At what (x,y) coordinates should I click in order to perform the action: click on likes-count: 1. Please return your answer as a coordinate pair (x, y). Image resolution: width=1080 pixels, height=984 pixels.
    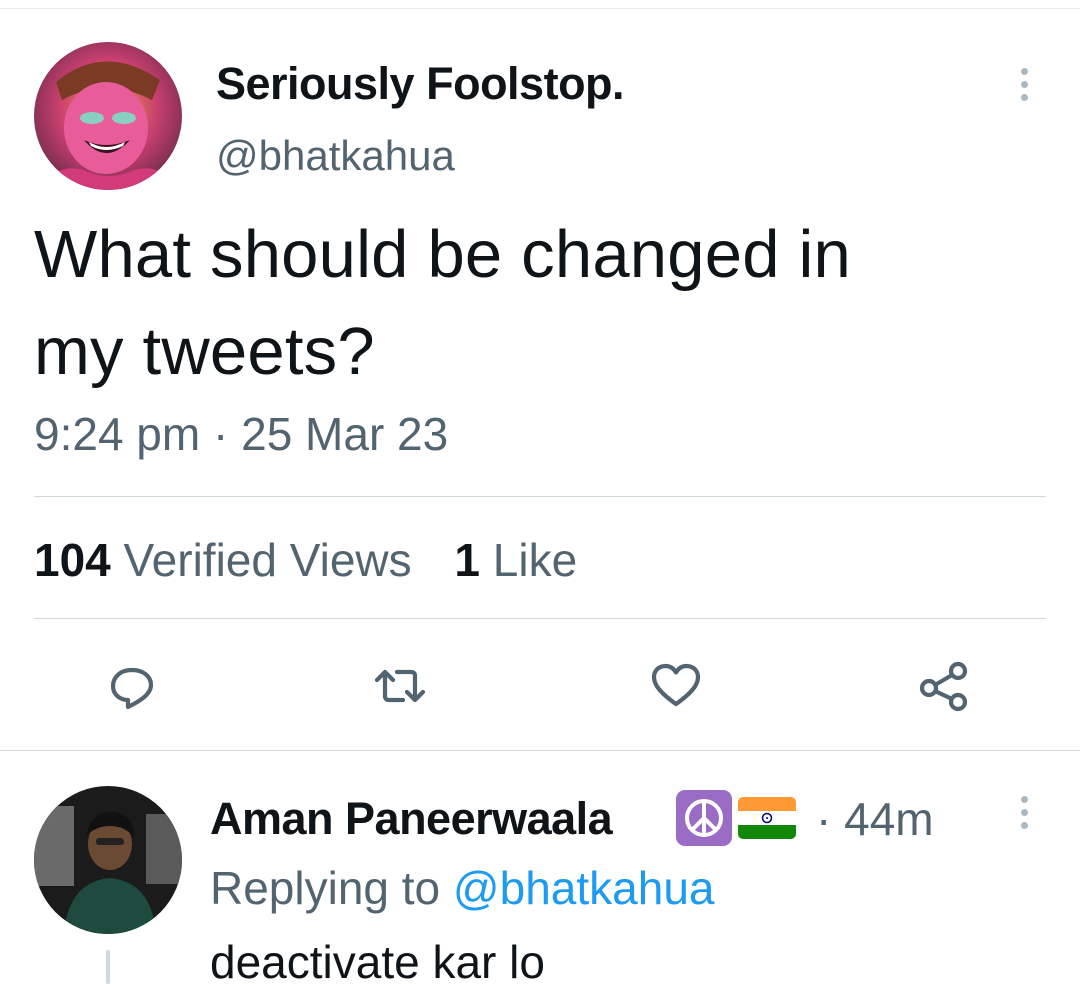
    Looking at the image, I should click on (467, 560).